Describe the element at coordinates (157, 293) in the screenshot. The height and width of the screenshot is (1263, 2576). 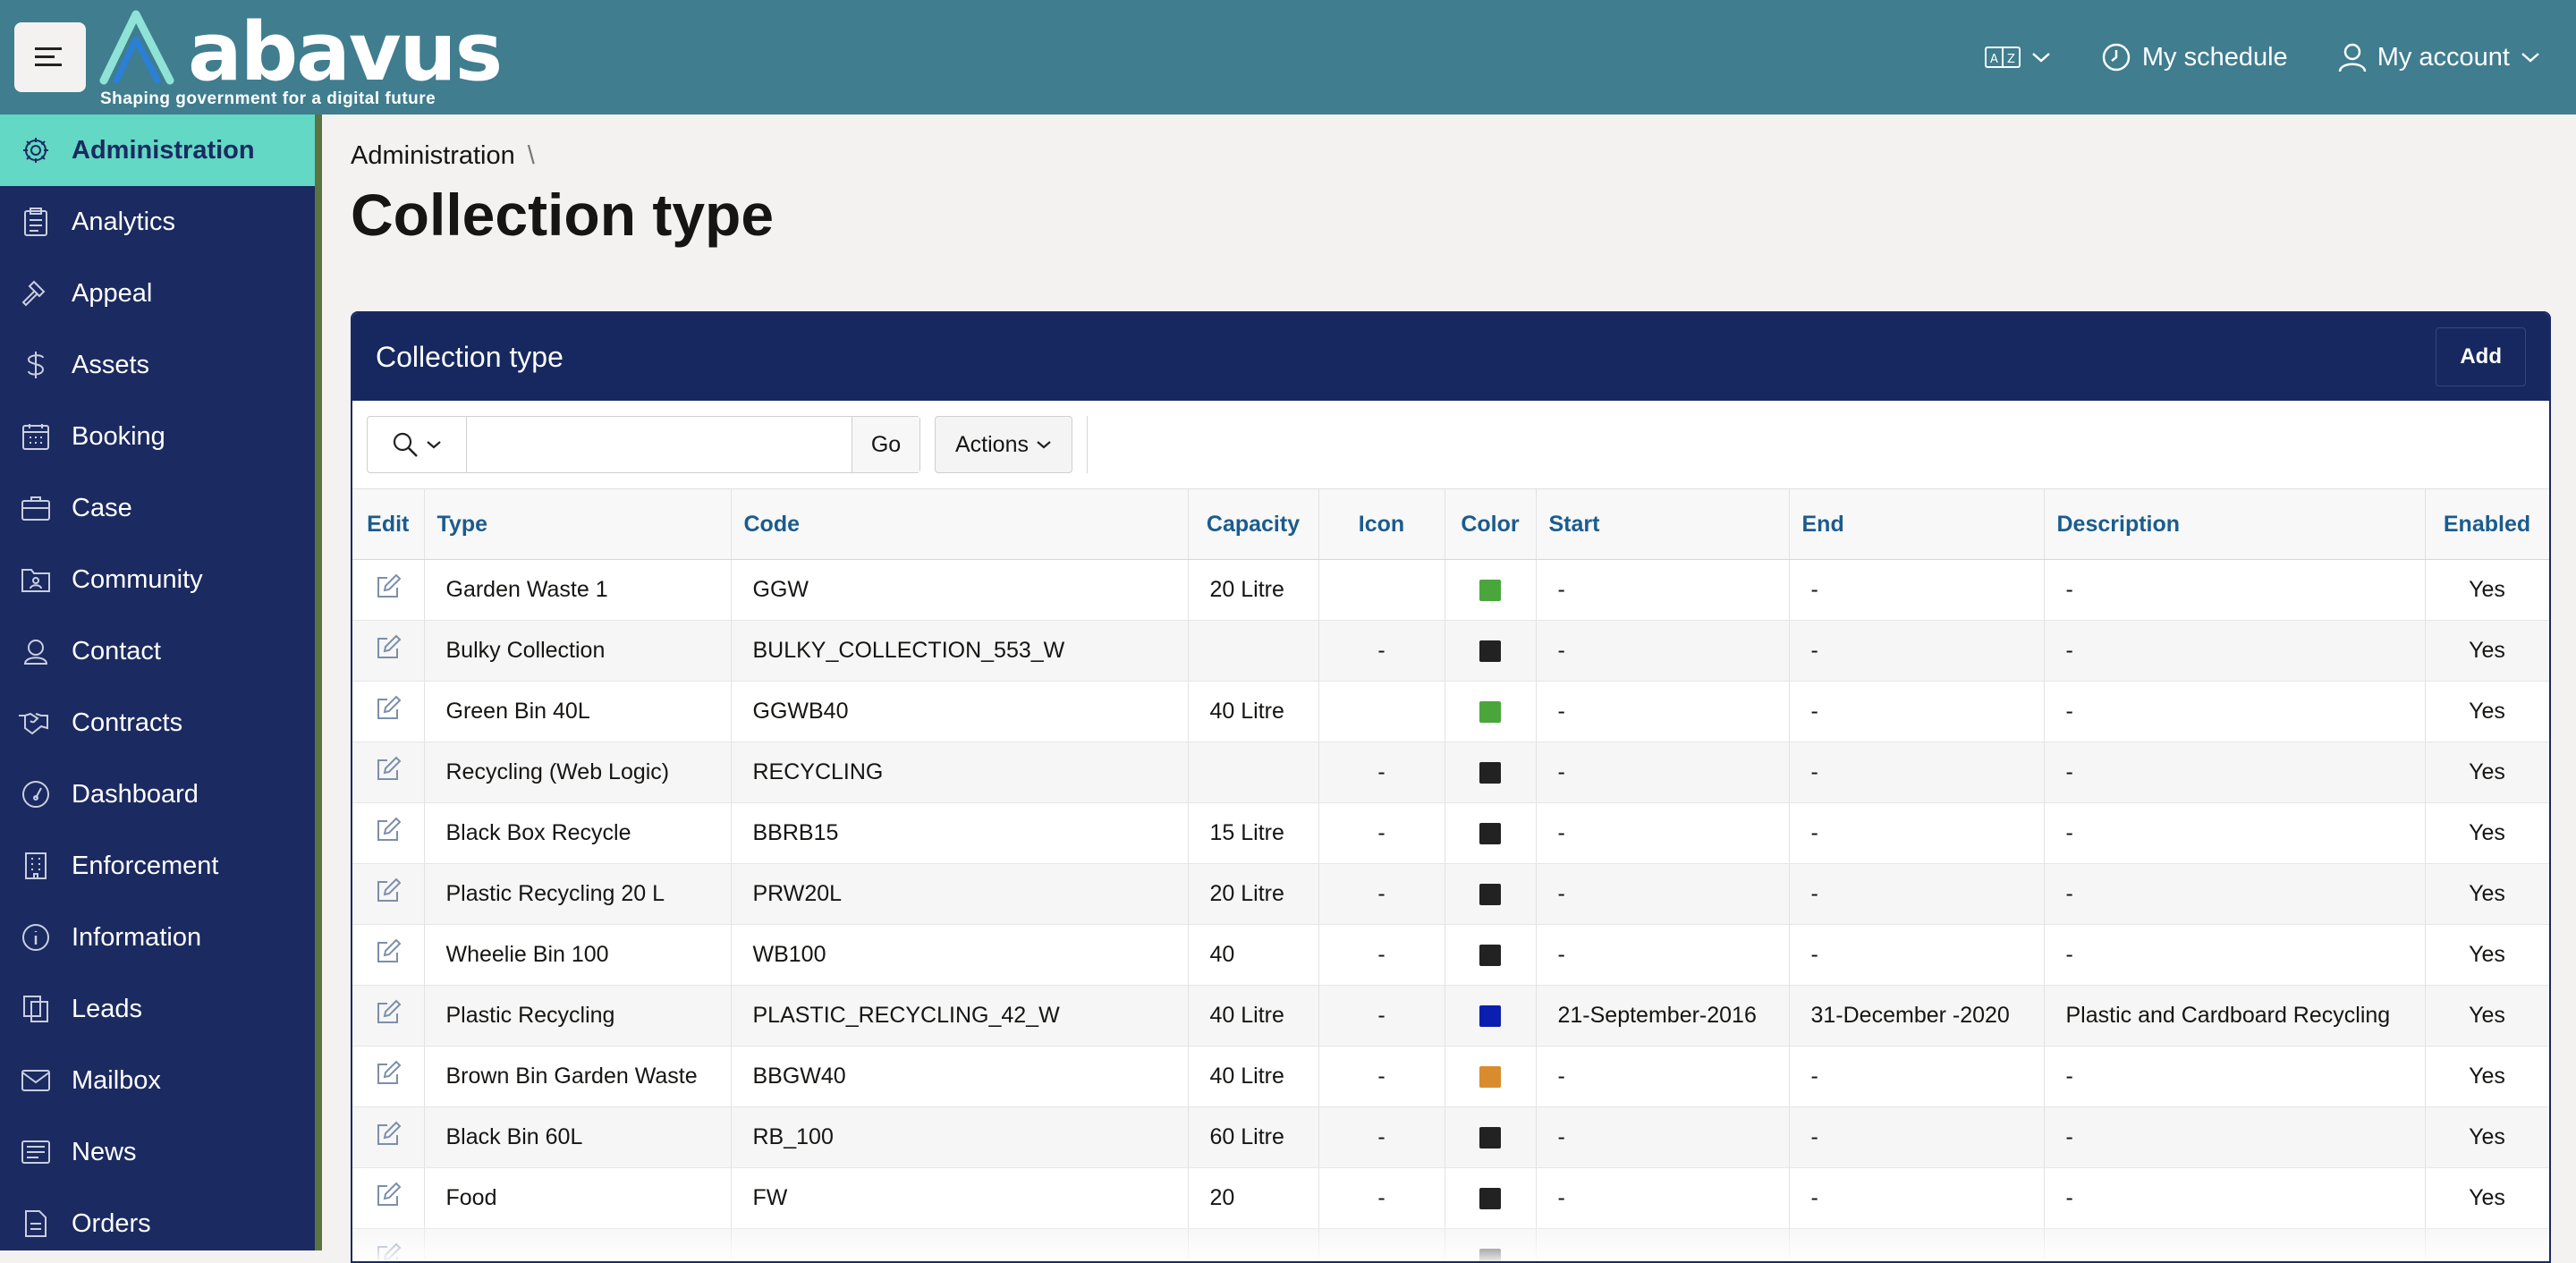
I see `sidebar-item-appeal: Appeal` at that location.